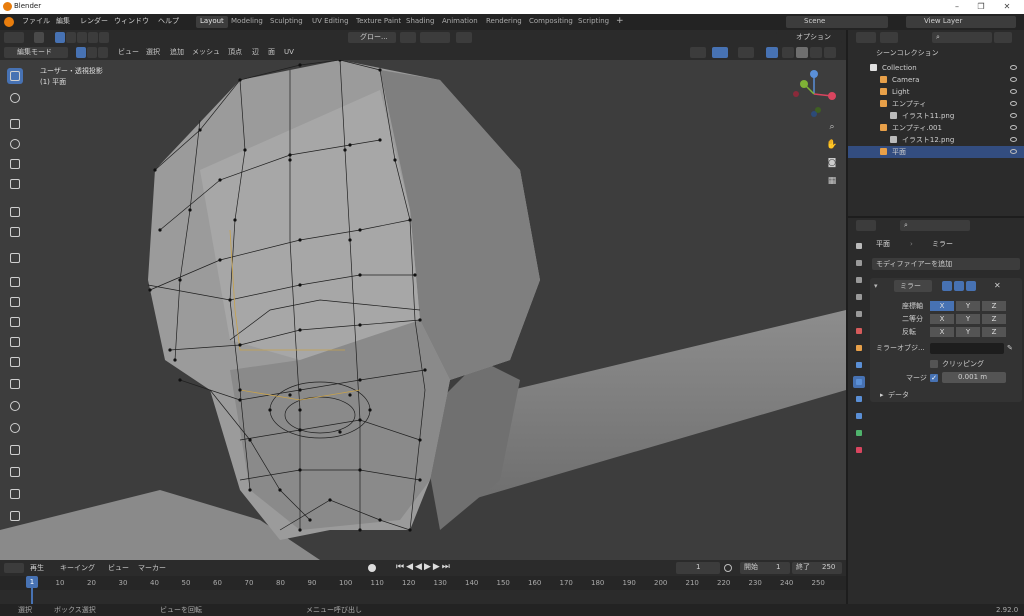 This screenshot has height=616, width=1024. I want to click on maximize-icon: ❐, so click(981, 7).